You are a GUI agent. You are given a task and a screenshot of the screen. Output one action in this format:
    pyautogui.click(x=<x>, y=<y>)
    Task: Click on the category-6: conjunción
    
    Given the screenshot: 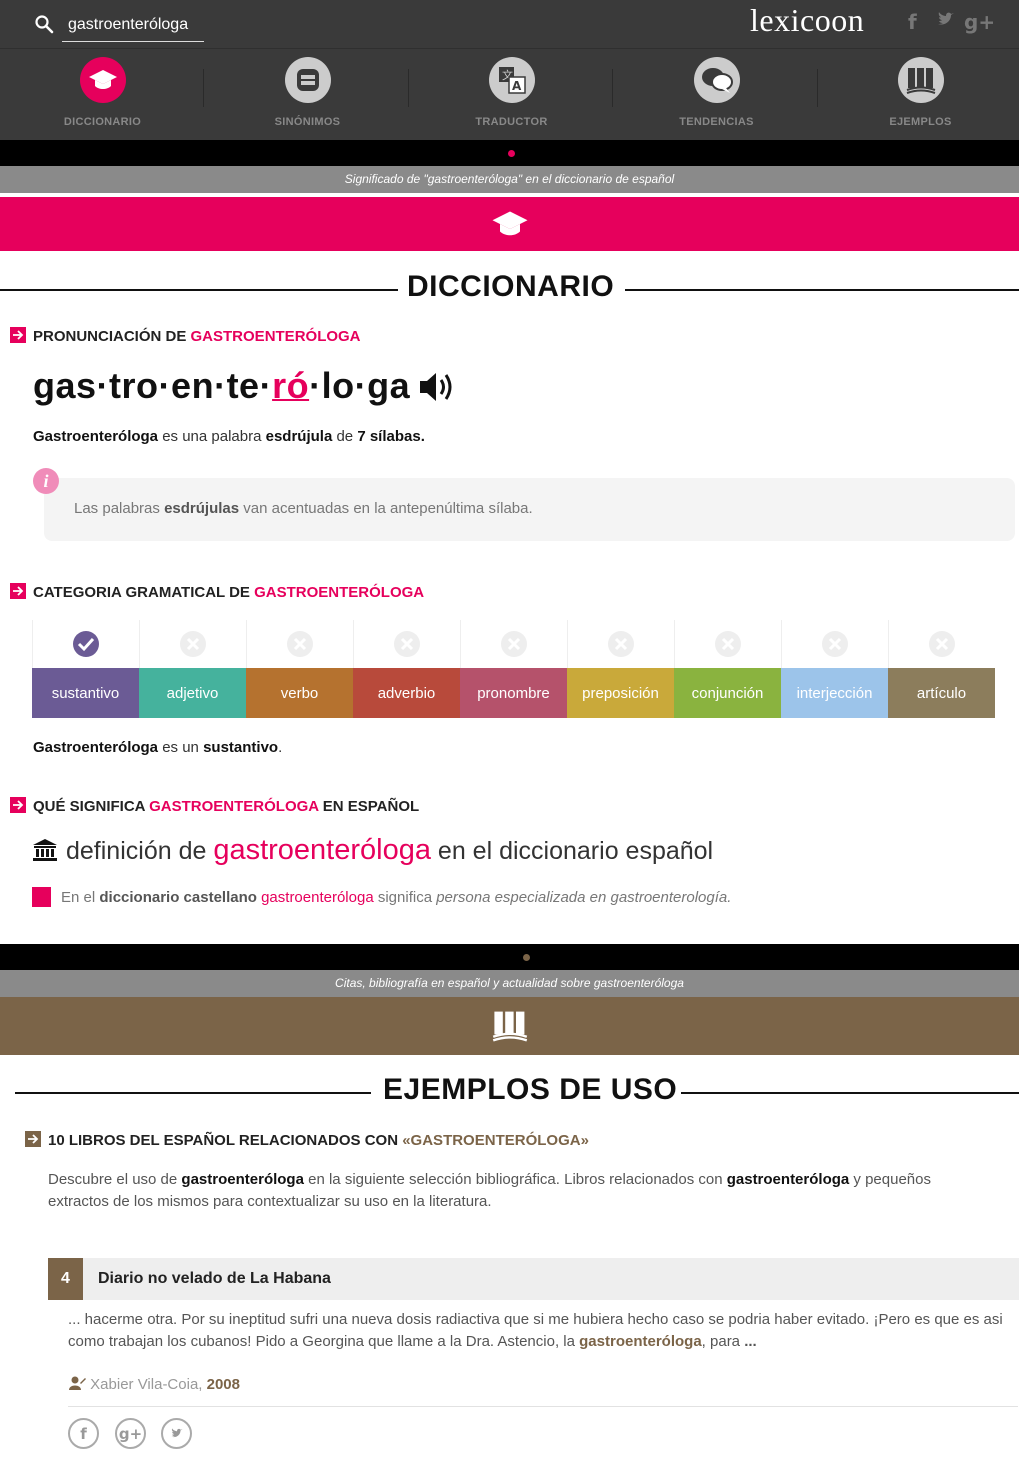 What is the action you would take?
    pyautogui.click(x=727, y=669)
    